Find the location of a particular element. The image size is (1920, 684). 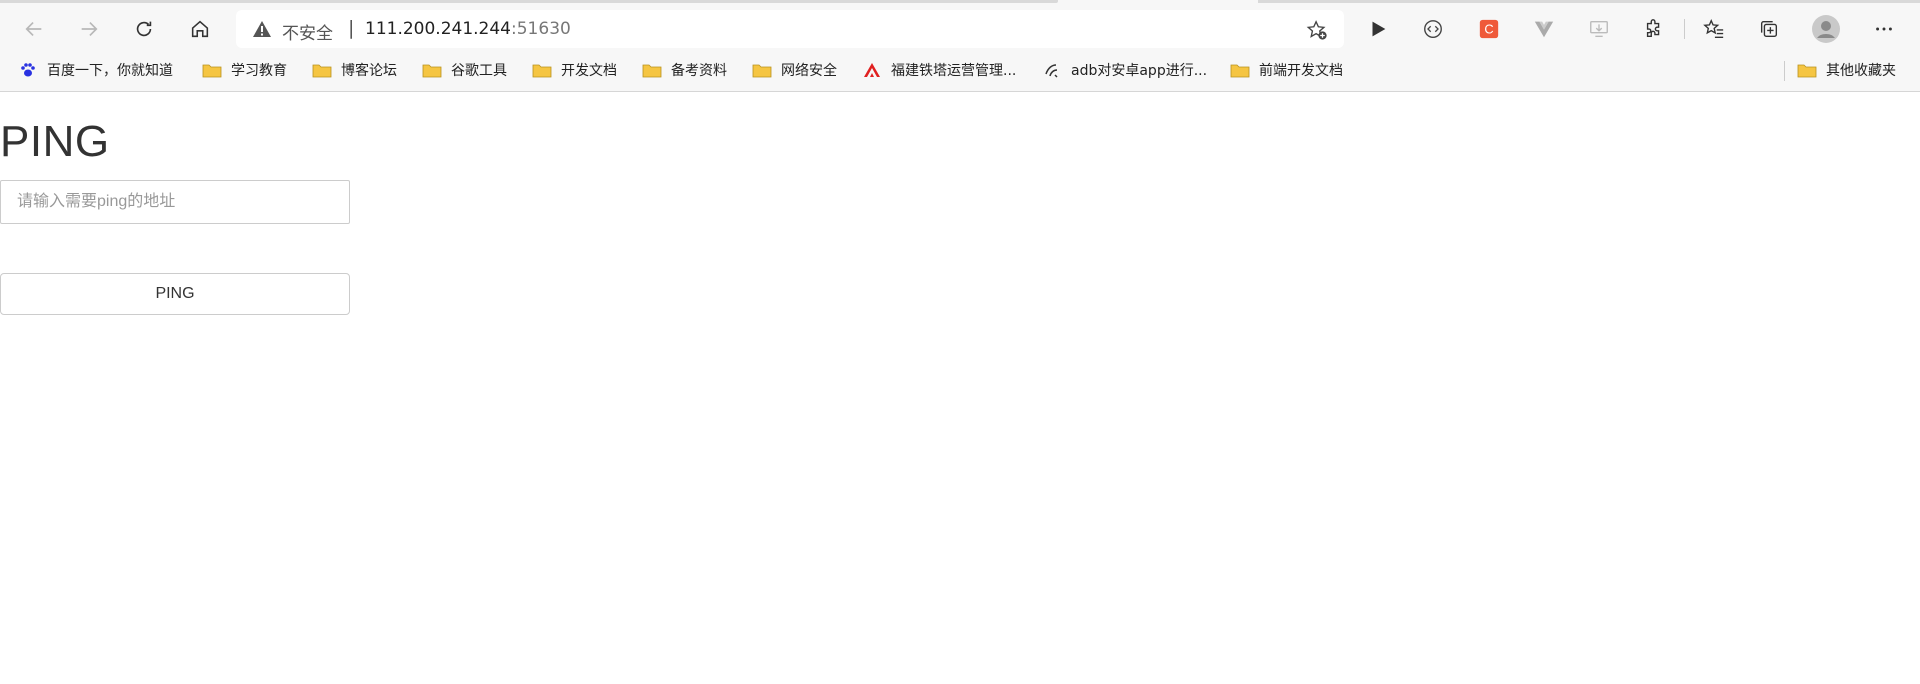

bookmark-folder-other: 其他收藏夹 is located at coordinates (1846, 70).